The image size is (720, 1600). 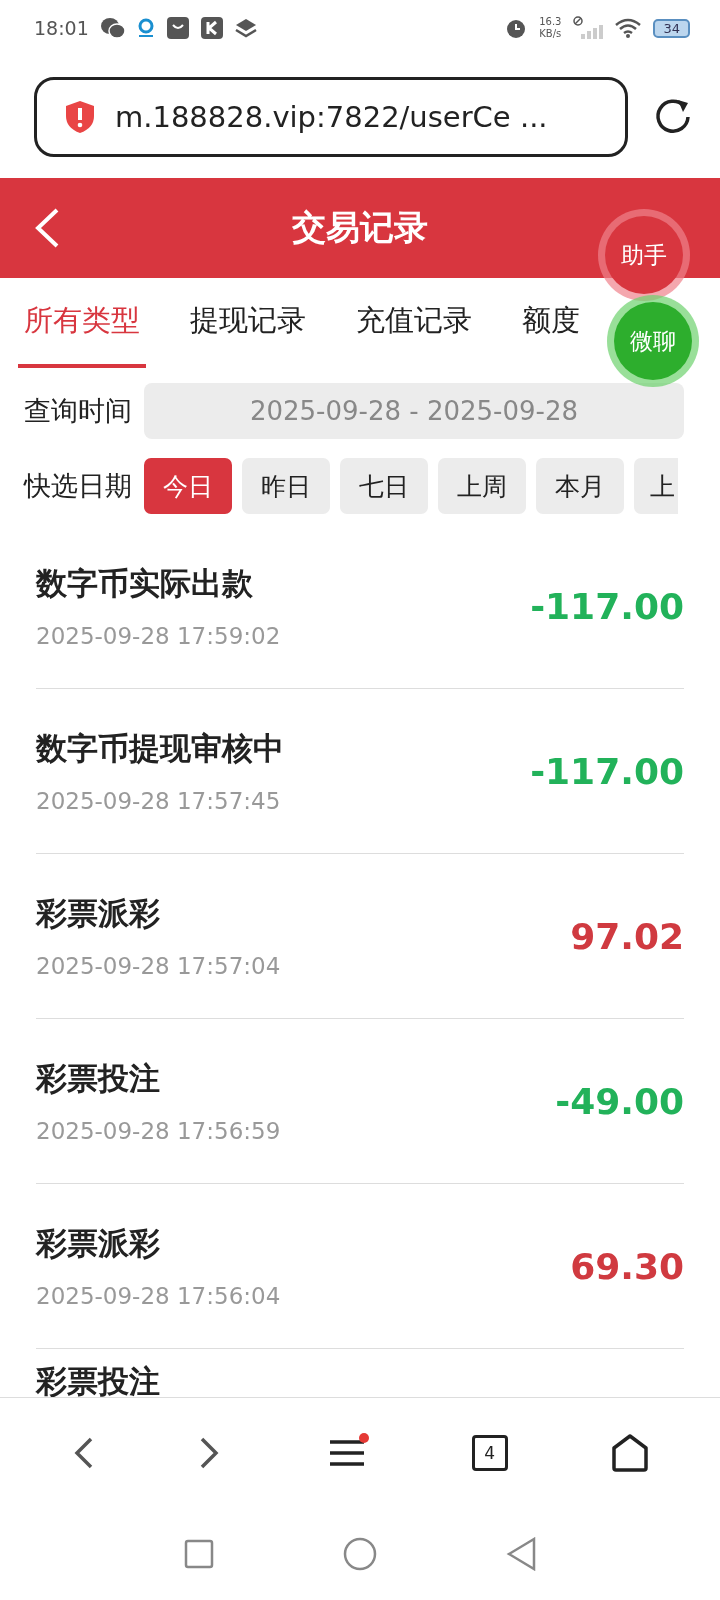 I want to click on quick-date-label: 快选日期, so click(x=78, y=486).